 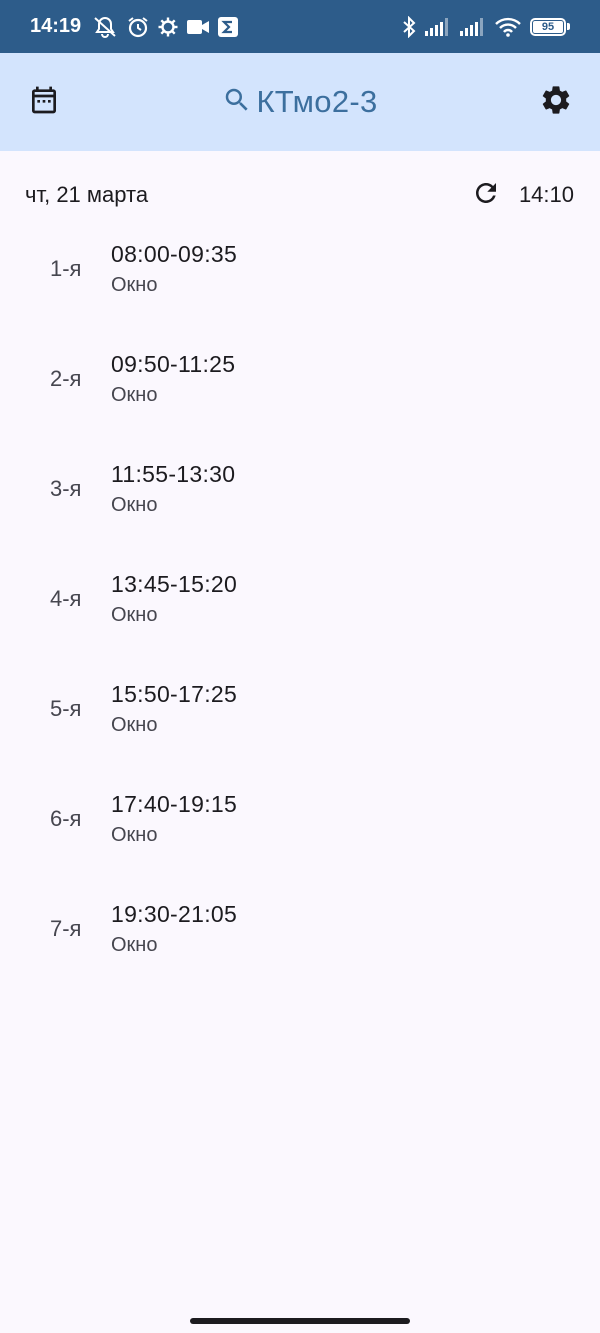 I want to click on status-bar-left: 14:19, so click(x=134, y=26).